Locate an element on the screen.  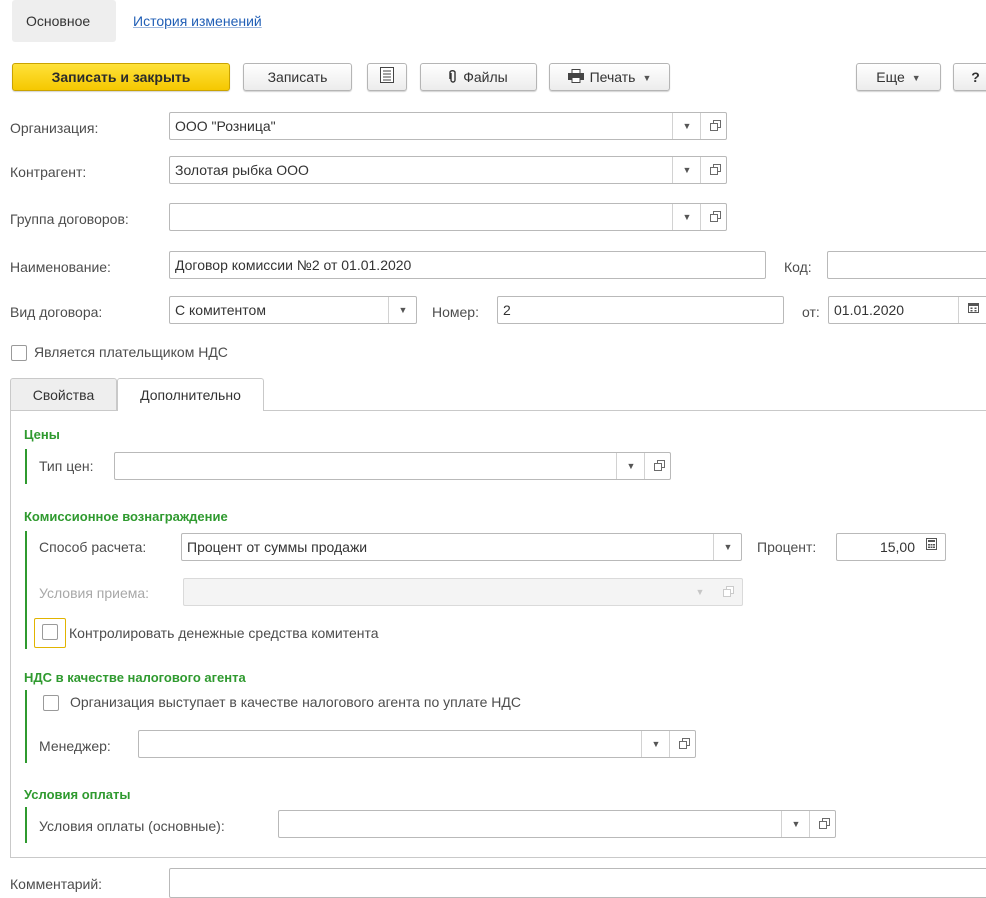
payment-terms-field: ▼ is located at coordinates (557, 824).